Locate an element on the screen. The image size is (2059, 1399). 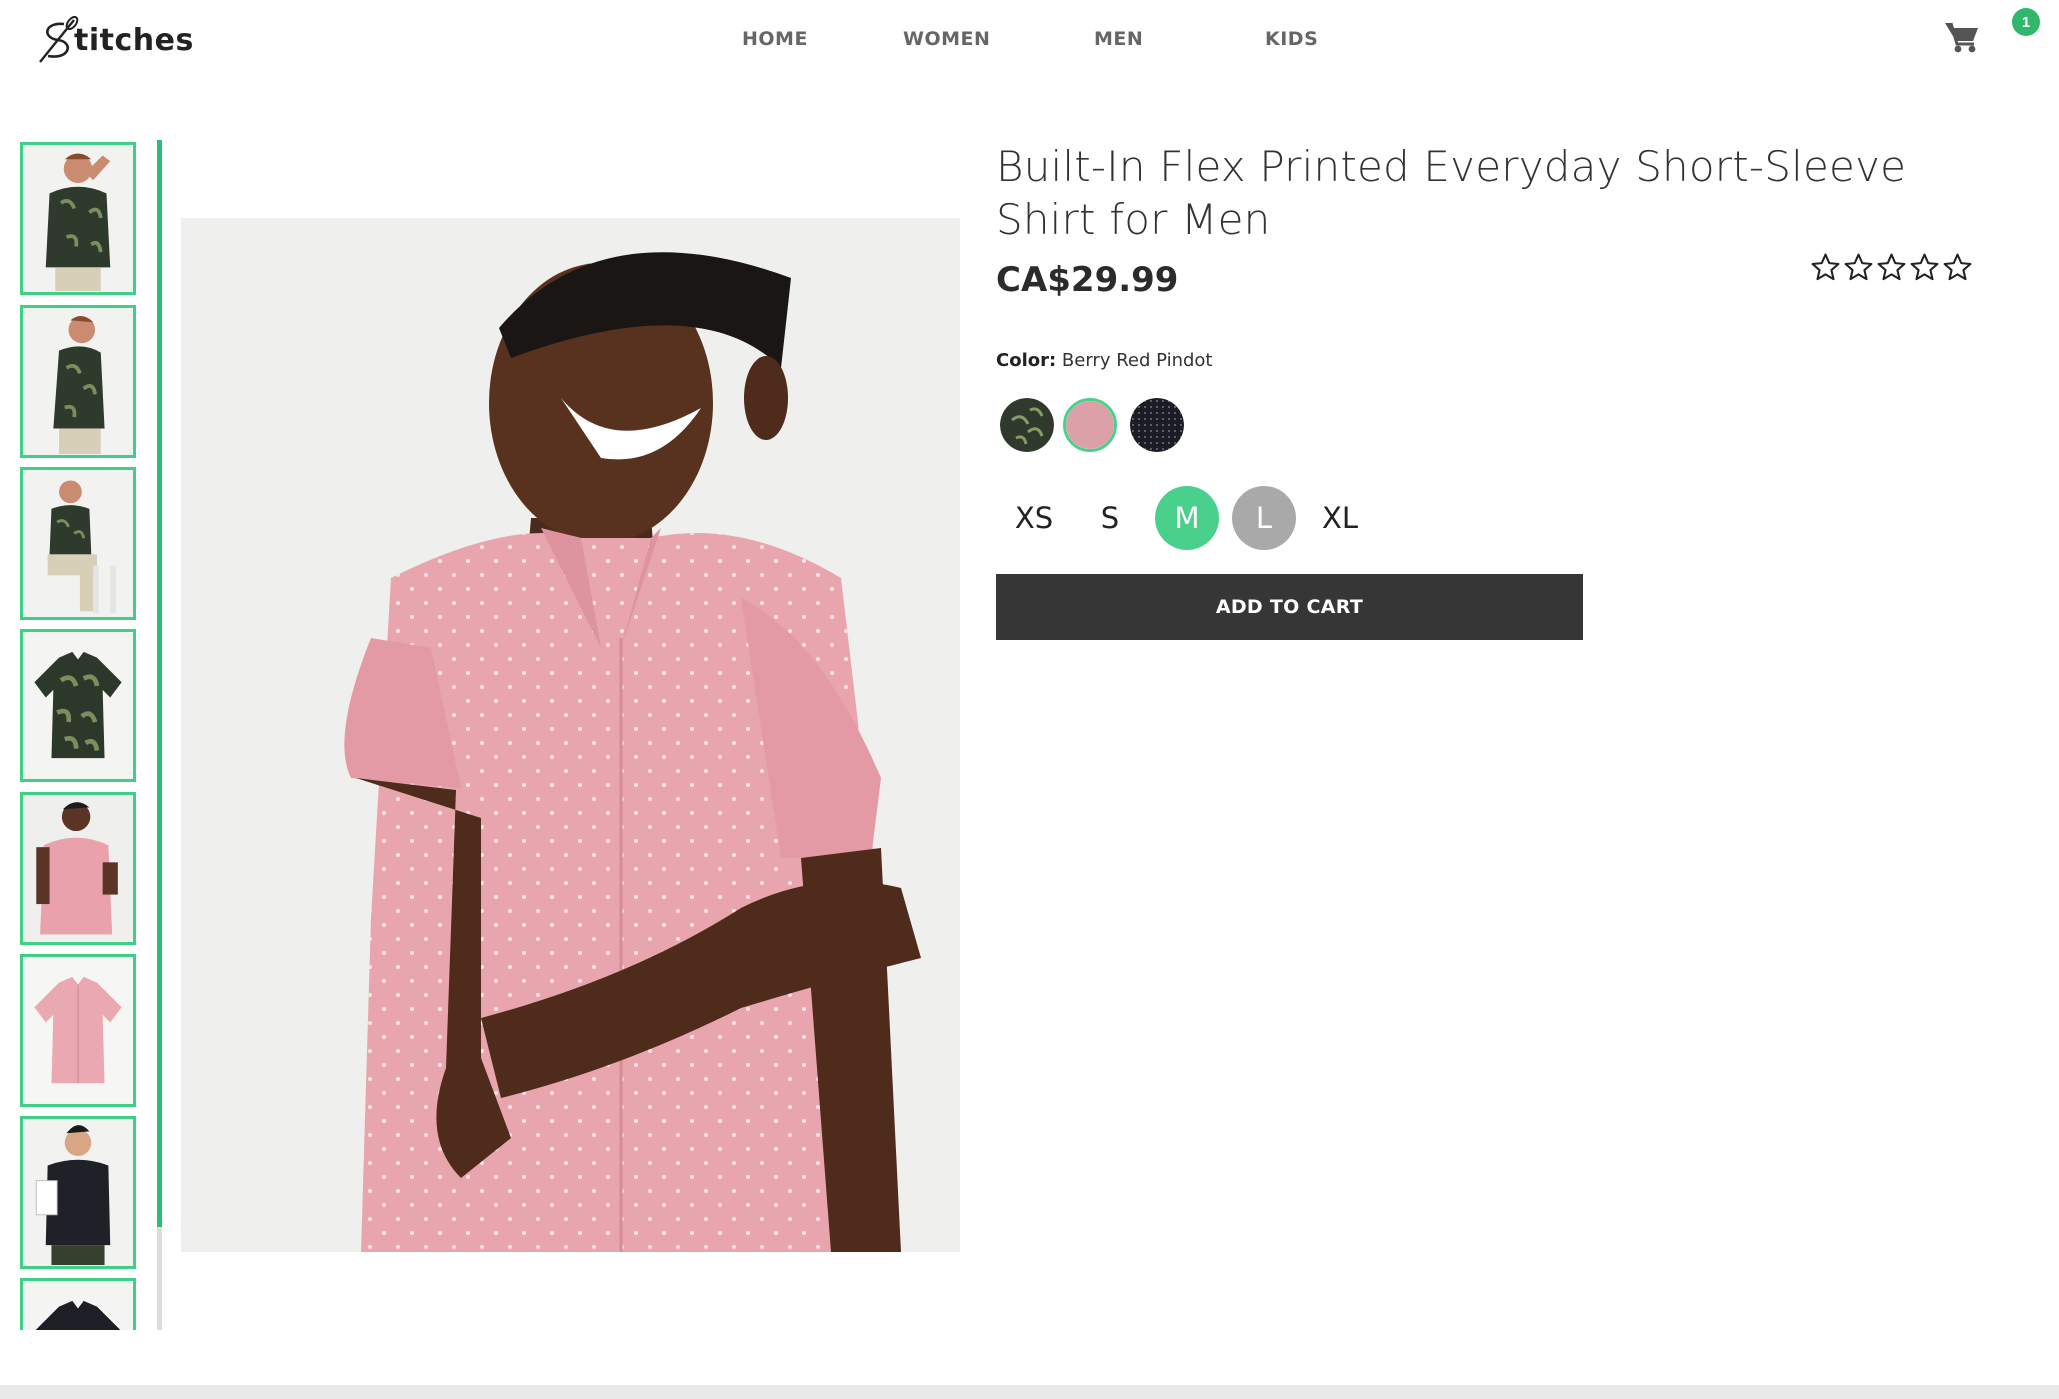
nav-home: HOME is located at coordinates (775, 39).